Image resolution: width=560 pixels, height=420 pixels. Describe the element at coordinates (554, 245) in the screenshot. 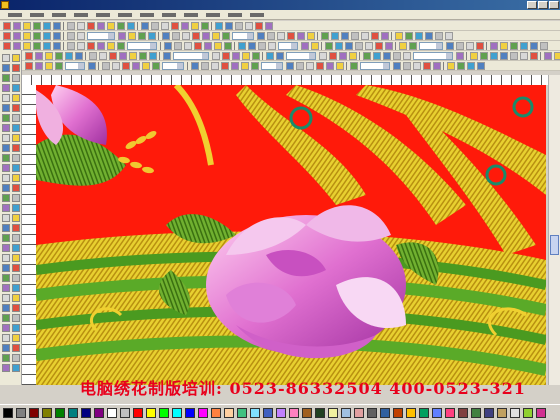

I see `scrollbar-thumb` at that location.